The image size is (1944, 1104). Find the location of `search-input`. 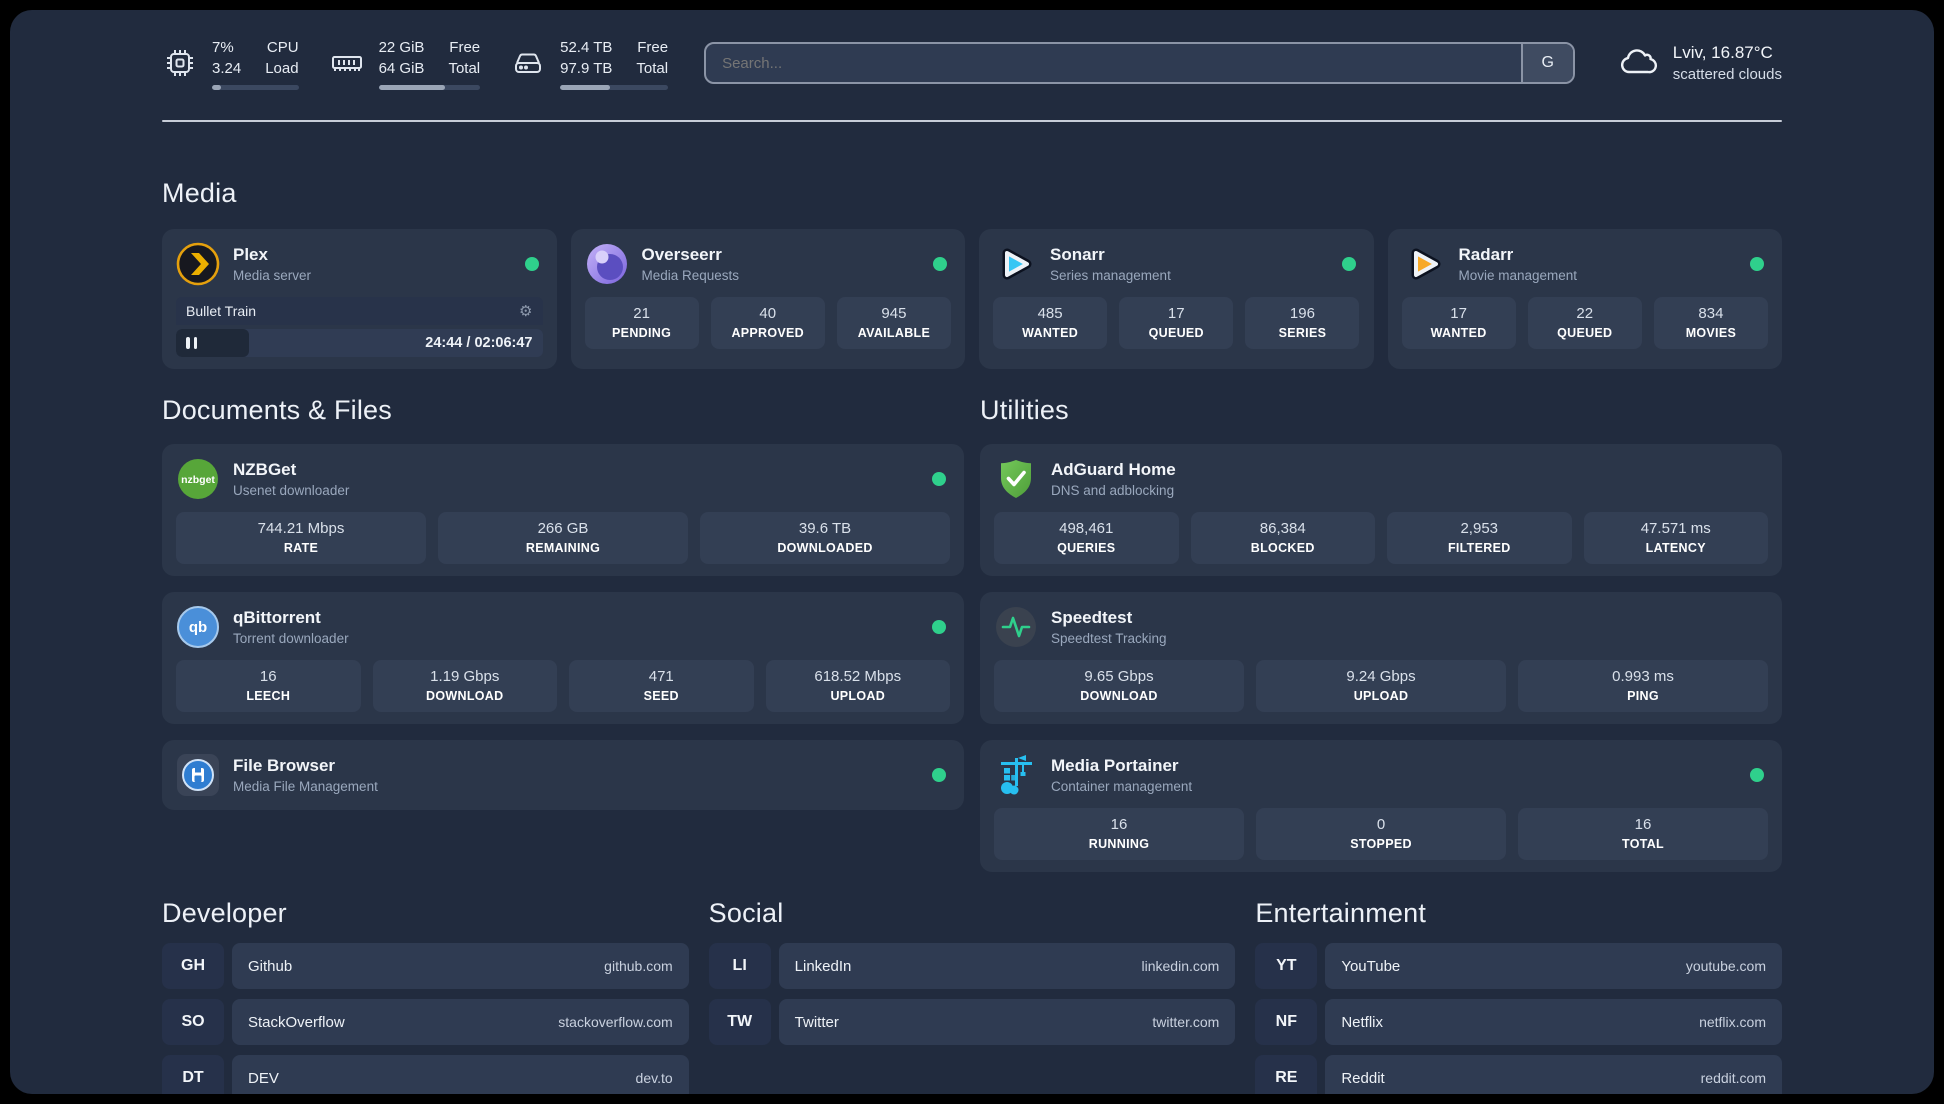

search-input is located at coordinates (1113, 63).